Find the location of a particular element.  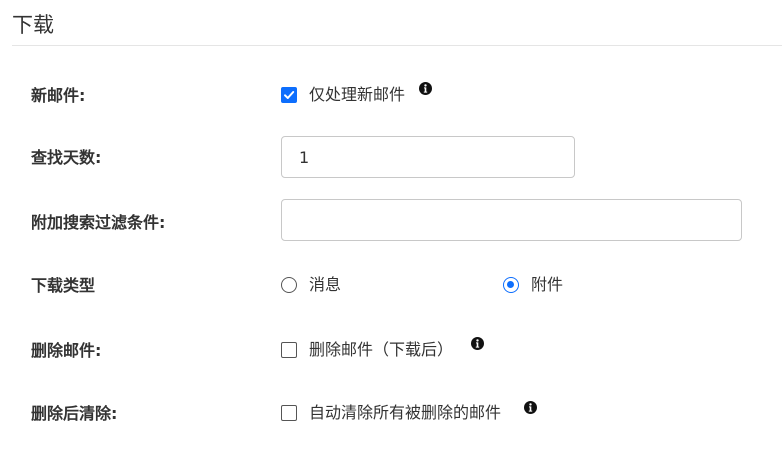

delete-mail-label: 删除邮件: is located at coordinates (66, 350).